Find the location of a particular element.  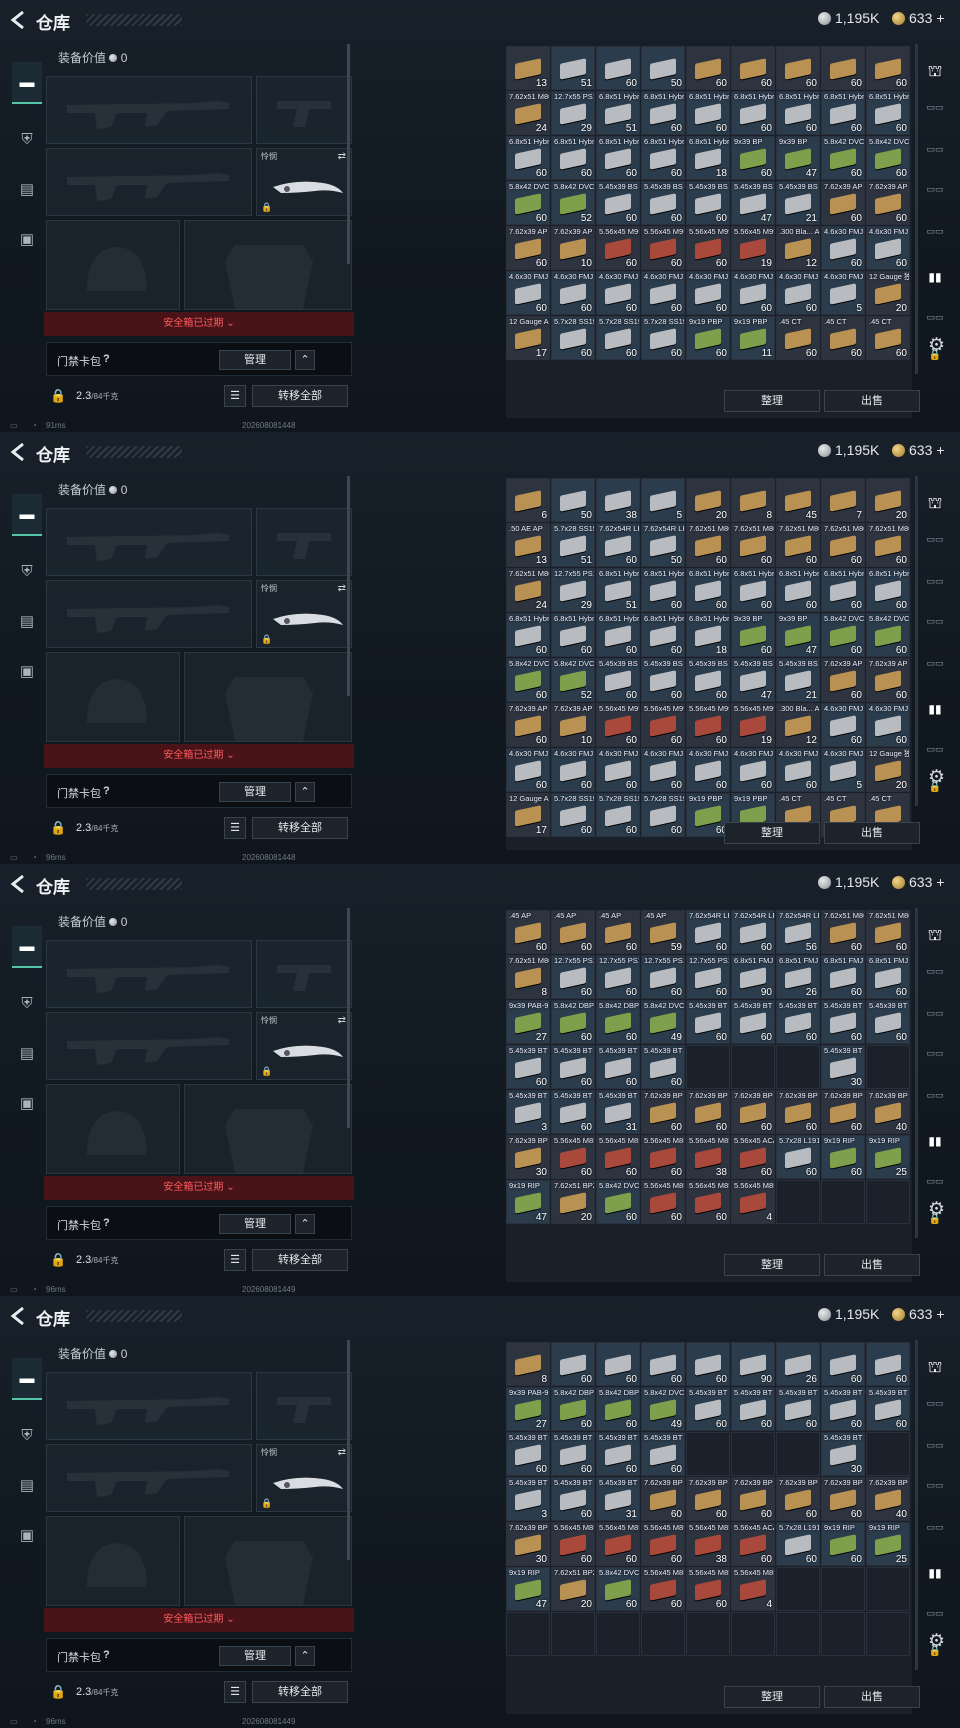

plus-icon: + is located at coordinates (940, 1314).